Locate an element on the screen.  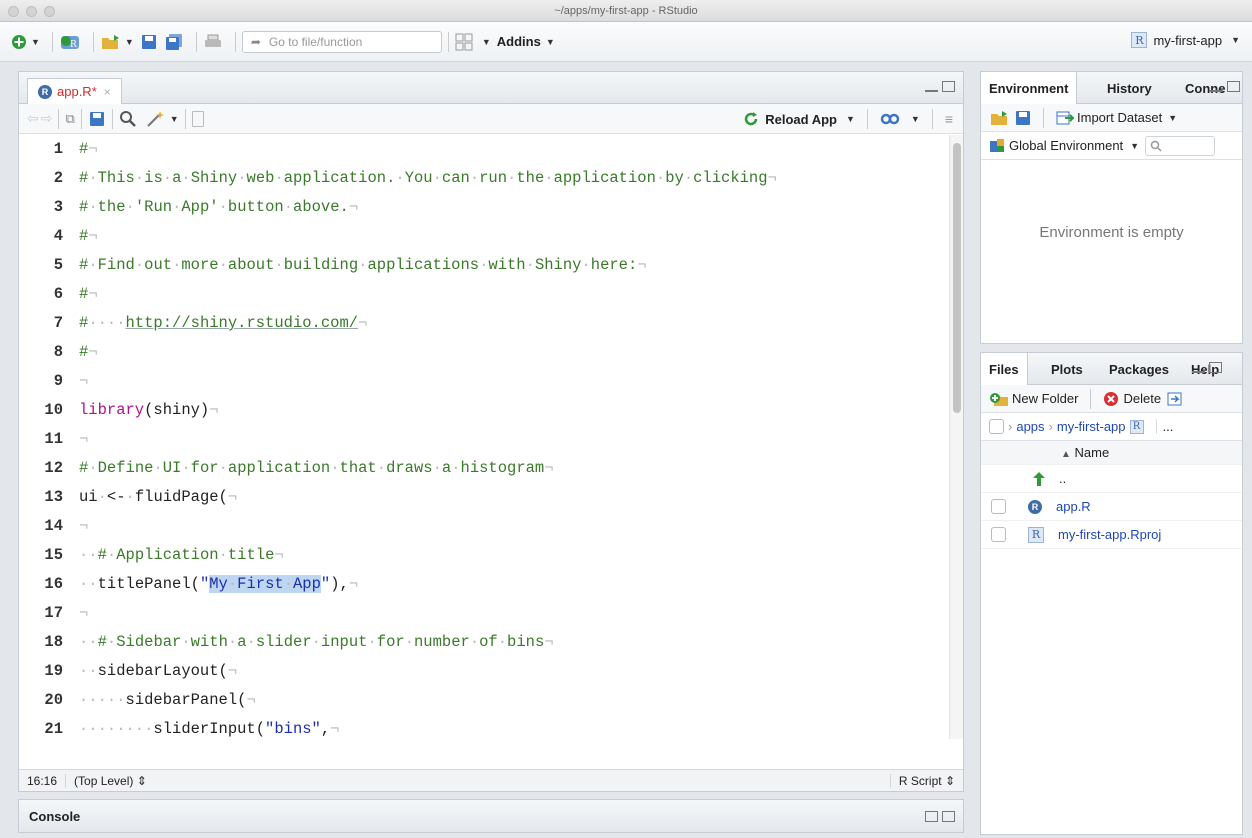
back-icon: ⇦ is located at coordinates (33, 118).